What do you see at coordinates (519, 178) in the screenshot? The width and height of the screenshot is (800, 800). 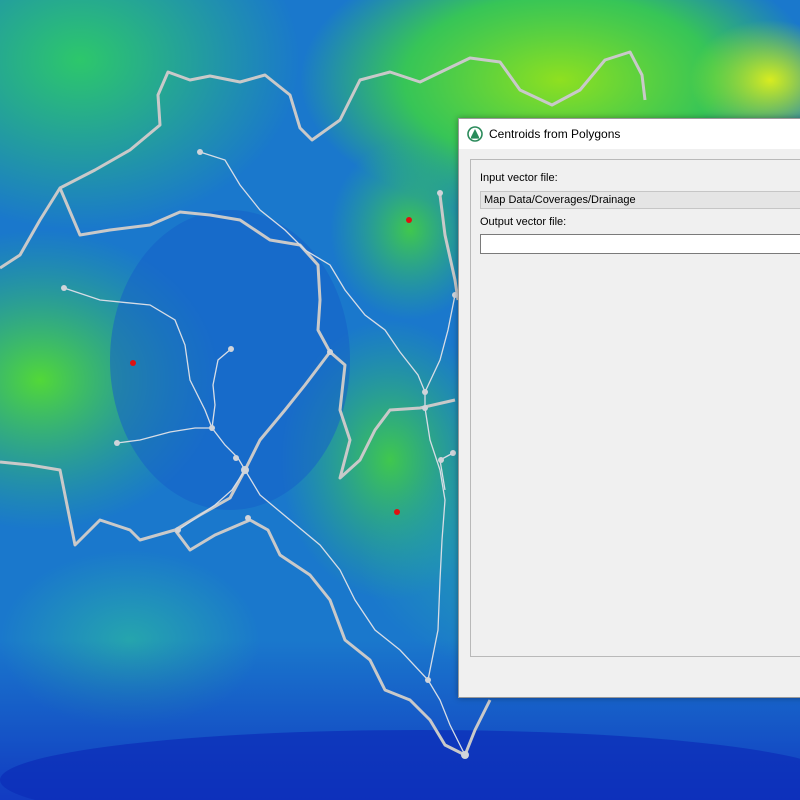 I see `input-vector-label: Input vector file:` at bounding box center [519, 178].